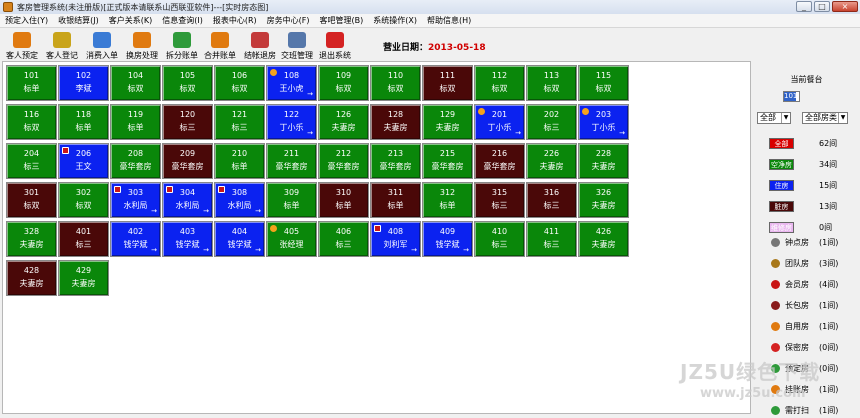 The image size is (860, 418). What do you see at coordinates (499, 83) in the screenshot?
I see `room-tile: 112 标双` at bounding box center [499, 83].